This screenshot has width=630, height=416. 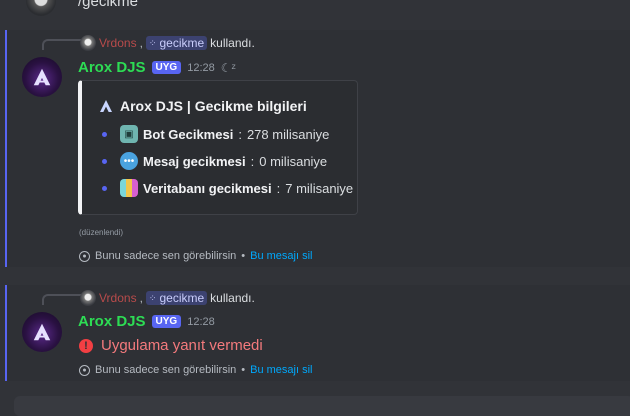 What do you see at coordinates (129, 161) in the screenshot?
I see `speech-bubble-emoji-icon: •••` at bounding box center [129, 161].